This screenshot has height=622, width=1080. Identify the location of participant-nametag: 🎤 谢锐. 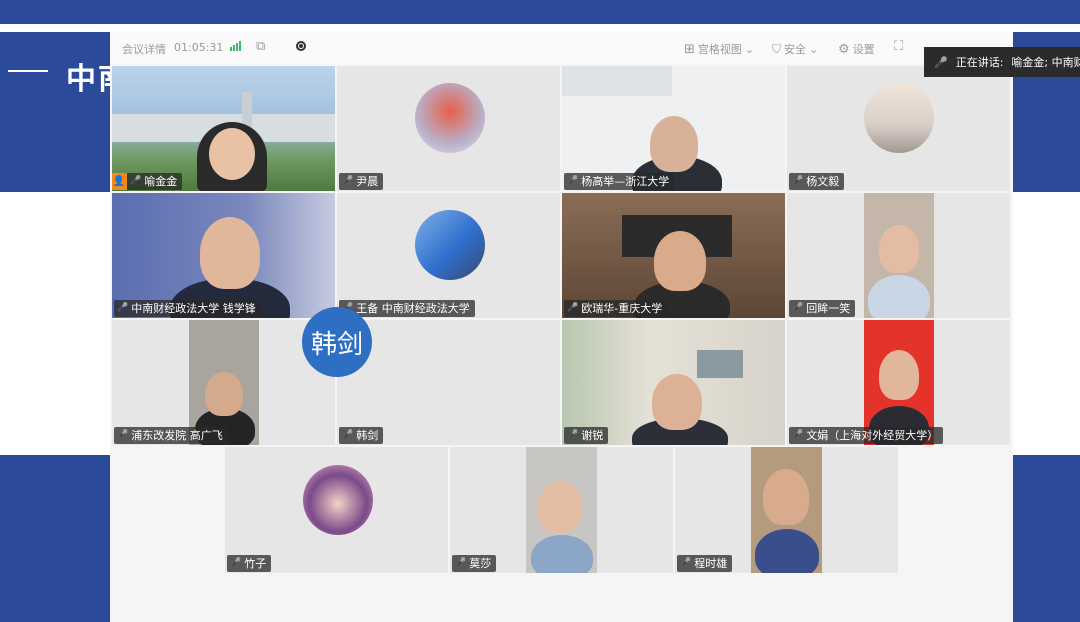
(586, 435).